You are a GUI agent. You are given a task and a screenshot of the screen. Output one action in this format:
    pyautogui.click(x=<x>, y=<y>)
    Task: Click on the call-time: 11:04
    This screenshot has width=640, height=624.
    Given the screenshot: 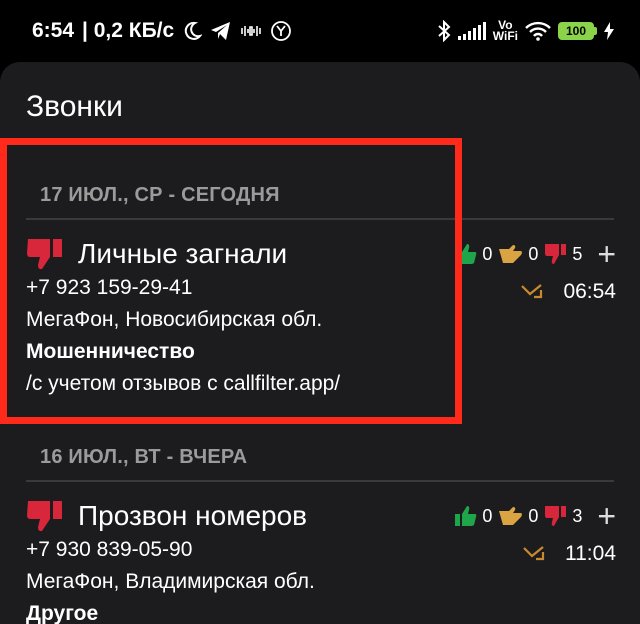 What is the action you would take?
    pyautogui.click(x=590, y=553)
    